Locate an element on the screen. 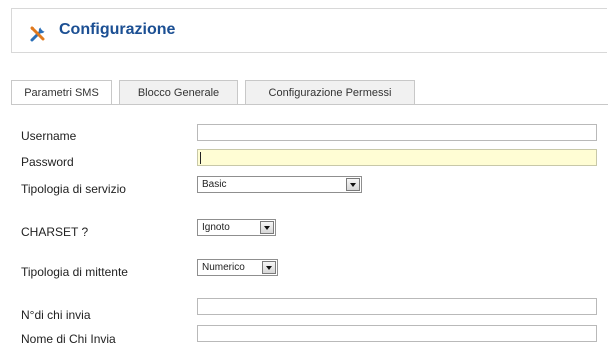  tab-parametri-sms: Parametri SMS is located at coordinates (61, 92).